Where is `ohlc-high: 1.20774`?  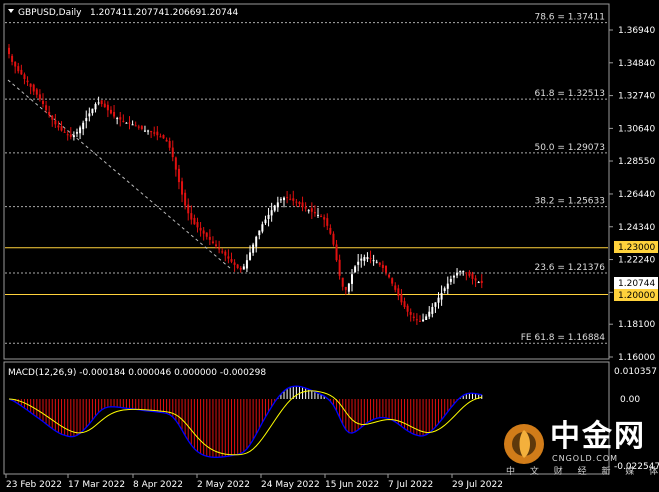
ohlc-high: 1.20774 is located at coordinates (145, 13).